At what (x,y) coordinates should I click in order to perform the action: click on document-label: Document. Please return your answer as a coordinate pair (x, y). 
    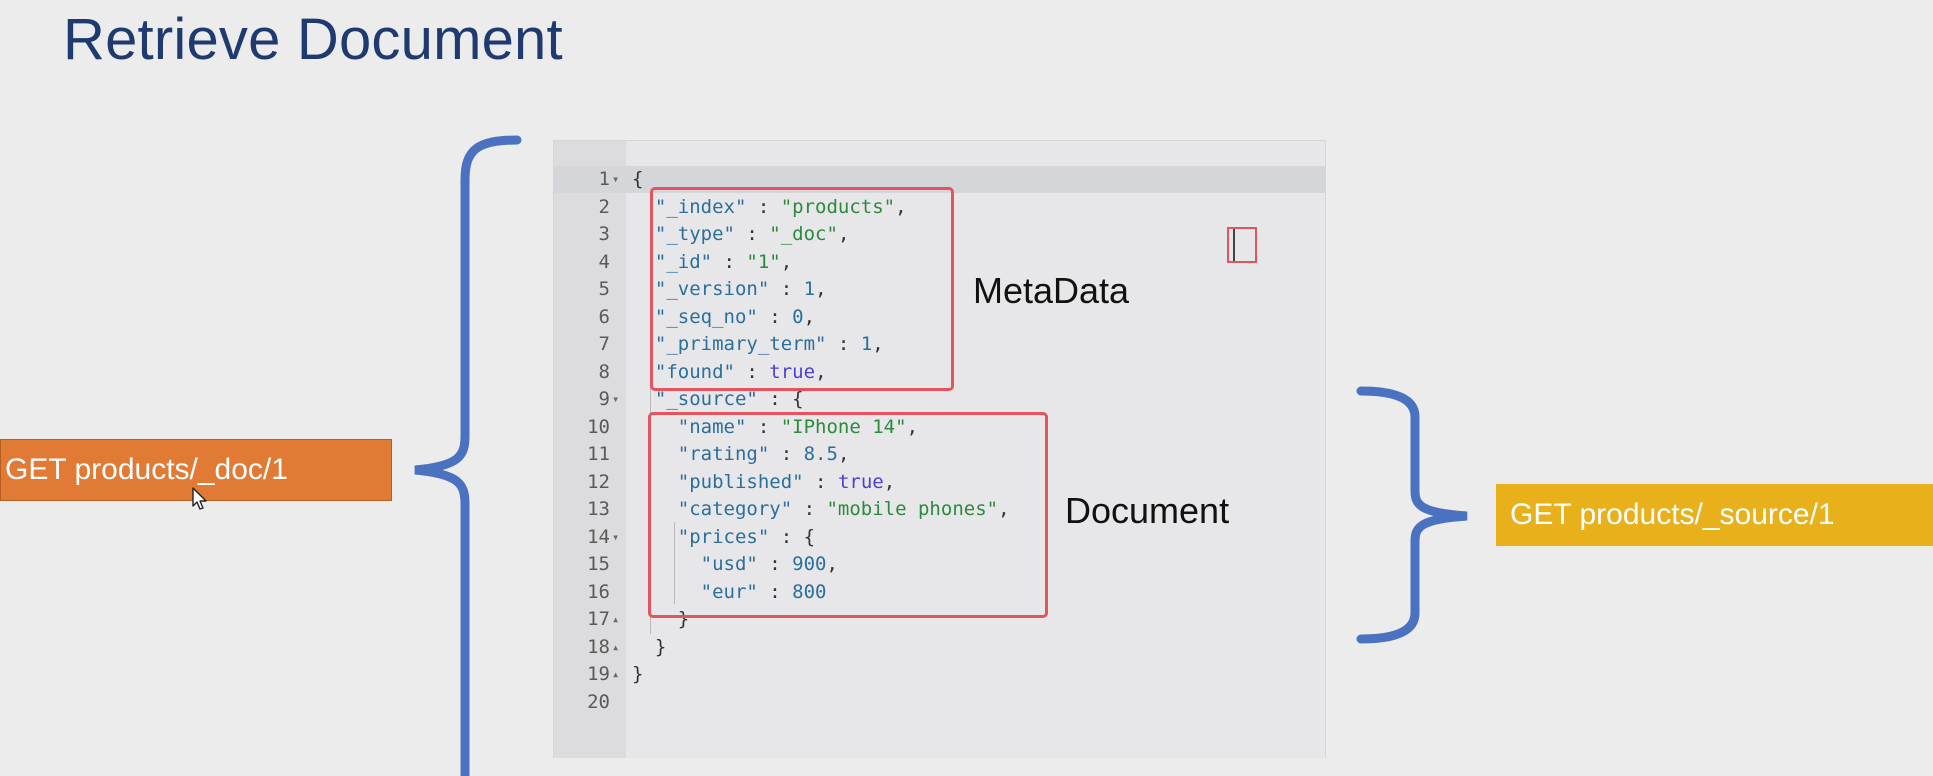
    Looking at the image, I should click on (1147, 510).